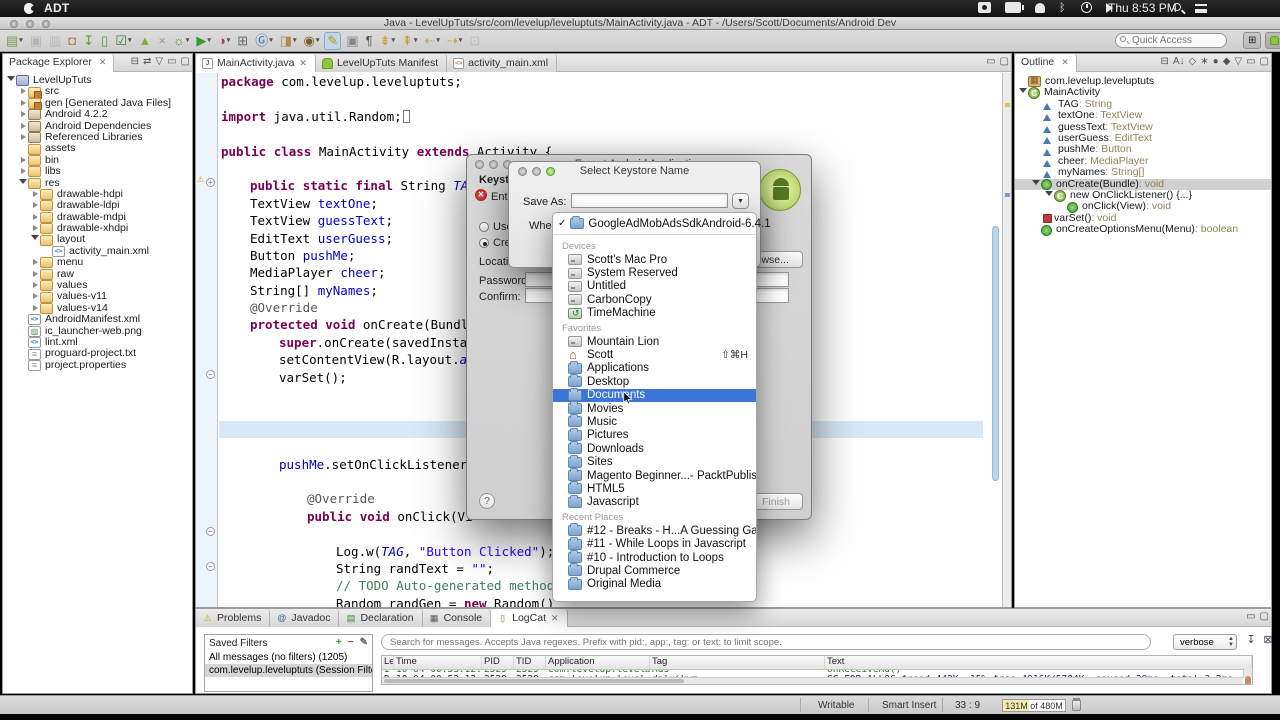  What do you see at coordinates (36, 41) in the screenshot?
I see `save-button: ▣` at bounding box center [36, 41].